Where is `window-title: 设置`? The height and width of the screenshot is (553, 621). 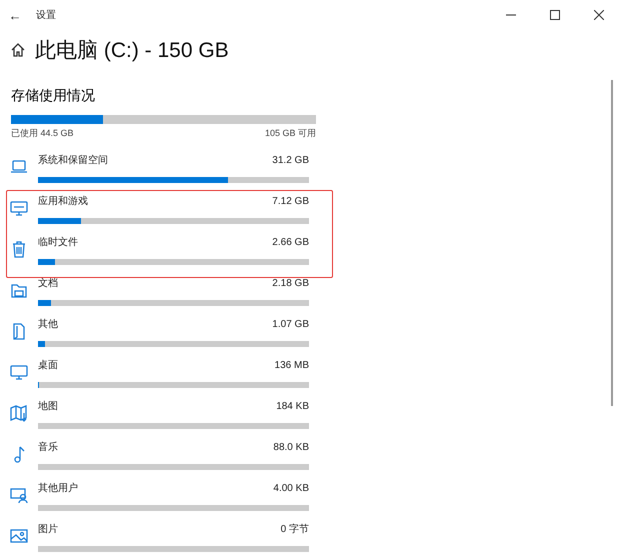
window-title: 设置 is located at coordinates (46, 15).